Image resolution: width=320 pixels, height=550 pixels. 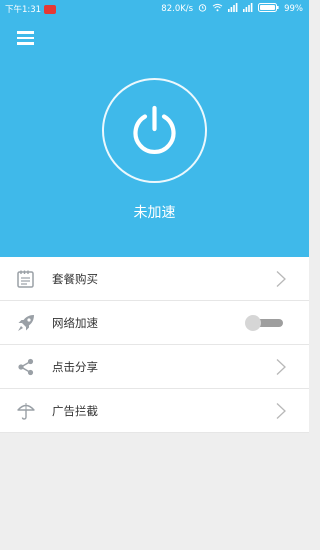 I want to click on menu-item-package-purchase: 套餐购买, so click(x=154, y=279).